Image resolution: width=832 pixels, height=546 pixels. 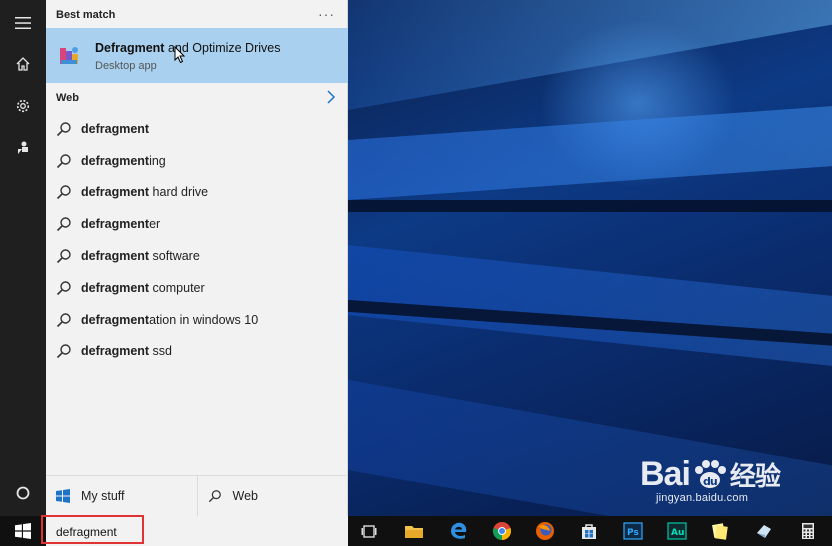 I want to click on chevron-right-icon, so click(x=331, y=97).